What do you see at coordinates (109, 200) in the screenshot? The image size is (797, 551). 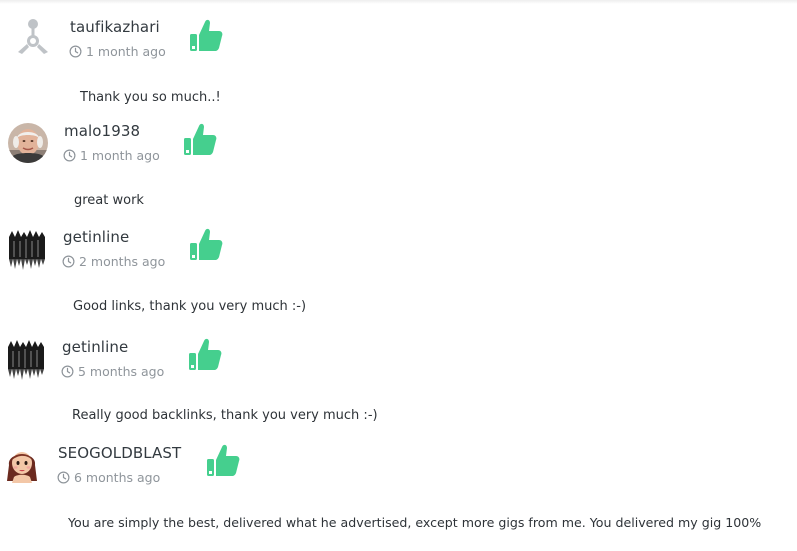 I see `review-comment: great work` at bounding box center [109, 200].